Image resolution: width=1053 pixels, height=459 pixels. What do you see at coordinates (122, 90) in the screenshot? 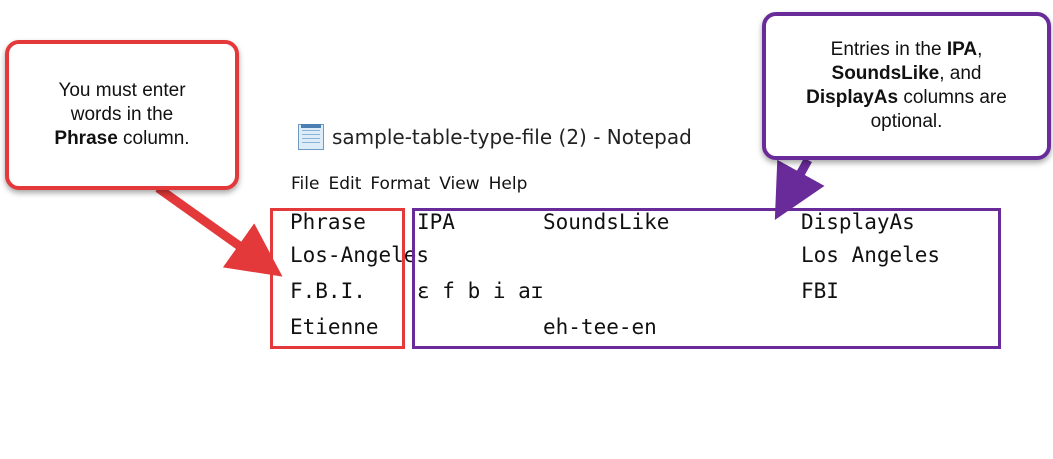
I see `callout-text: You must enter` at bounding box center [122, 90].